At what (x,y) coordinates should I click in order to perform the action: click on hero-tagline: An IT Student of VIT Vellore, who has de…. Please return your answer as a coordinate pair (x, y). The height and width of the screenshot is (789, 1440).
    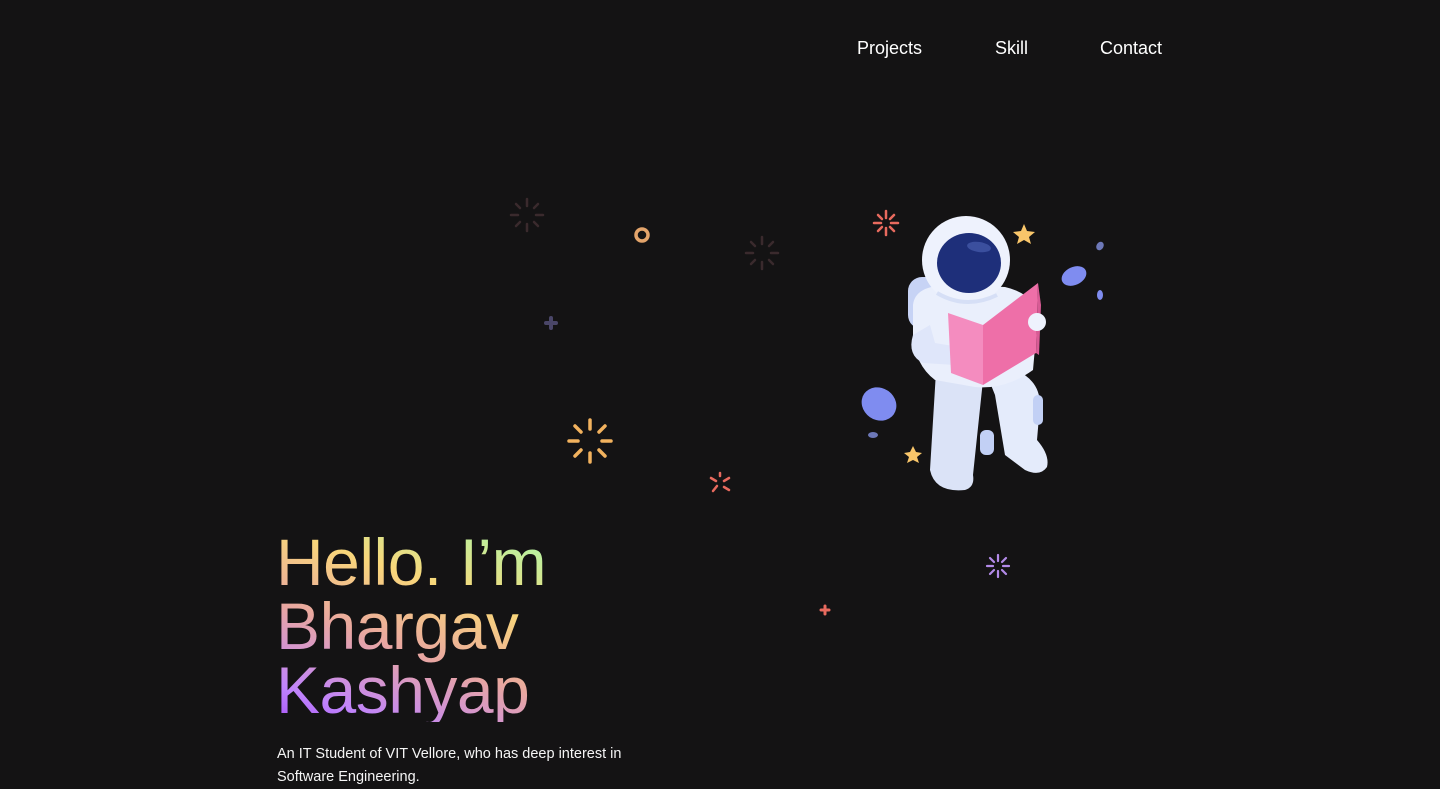
    Looking at the image, I should click on (449, 765).